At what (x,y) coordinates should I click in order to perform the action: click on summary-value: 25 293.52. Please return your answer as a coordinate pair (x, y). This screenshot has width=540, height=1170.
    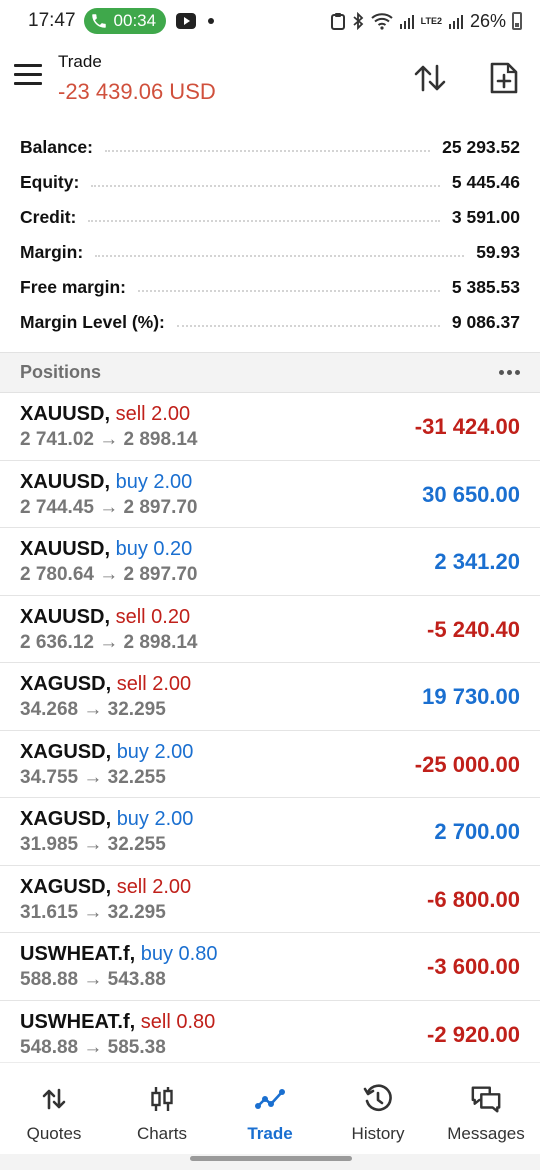
    Looking at the image, I should click on (481, 147).